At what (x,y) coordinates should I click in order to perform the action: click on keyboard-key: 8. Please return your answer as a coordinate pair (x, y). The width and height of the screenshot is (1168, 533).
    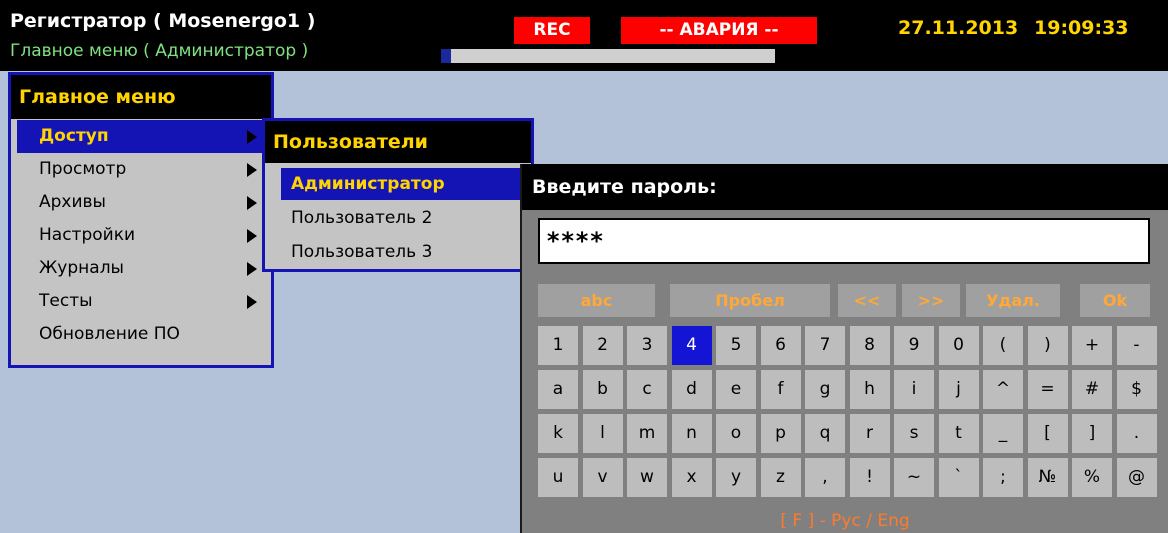
    Looking at the image, I should click on (869, 345).